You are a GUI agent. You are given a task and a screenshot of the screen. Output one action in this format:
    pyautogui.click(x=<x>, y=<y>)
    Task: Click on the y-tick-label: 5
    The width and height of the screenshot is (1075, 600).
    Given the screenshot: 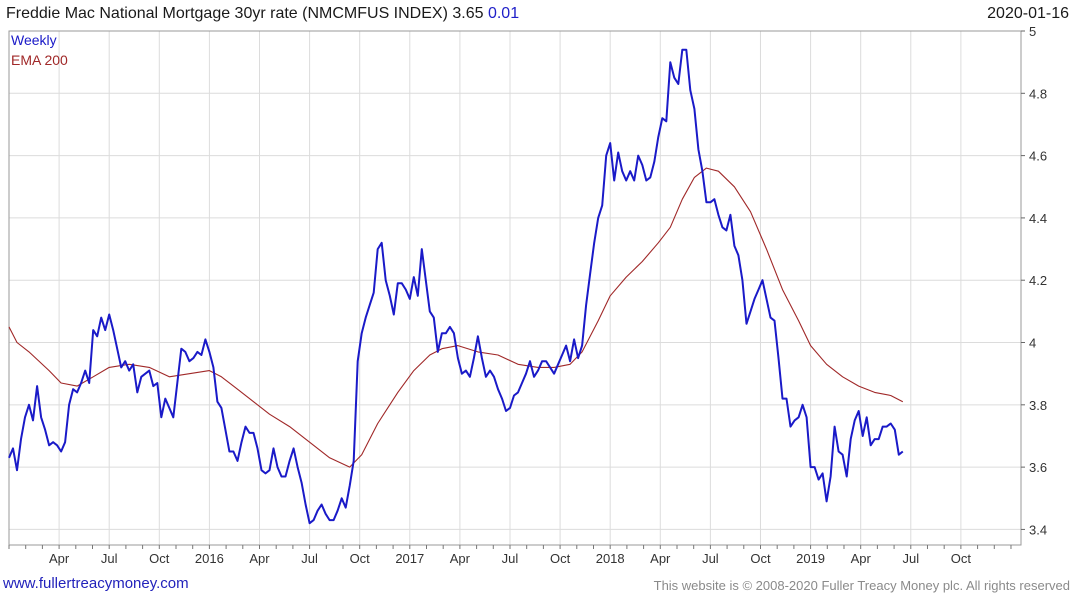 What is the action you would take?
    pyautogui.click(x=1032, y=31)
    